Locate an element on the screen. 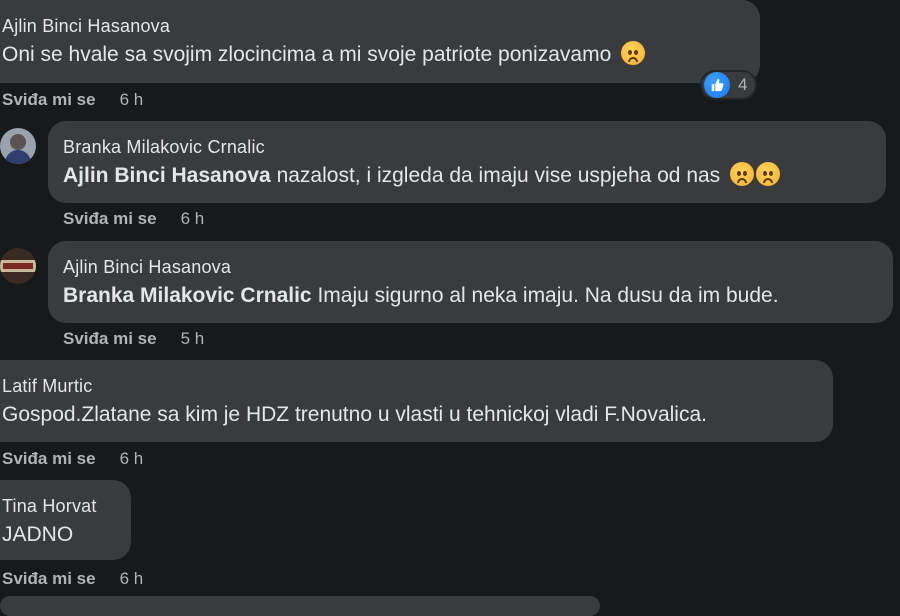 The height and width of the screenshot is (616, 900). comment-author: Tina Horvat is located at coordinates (60, 506).